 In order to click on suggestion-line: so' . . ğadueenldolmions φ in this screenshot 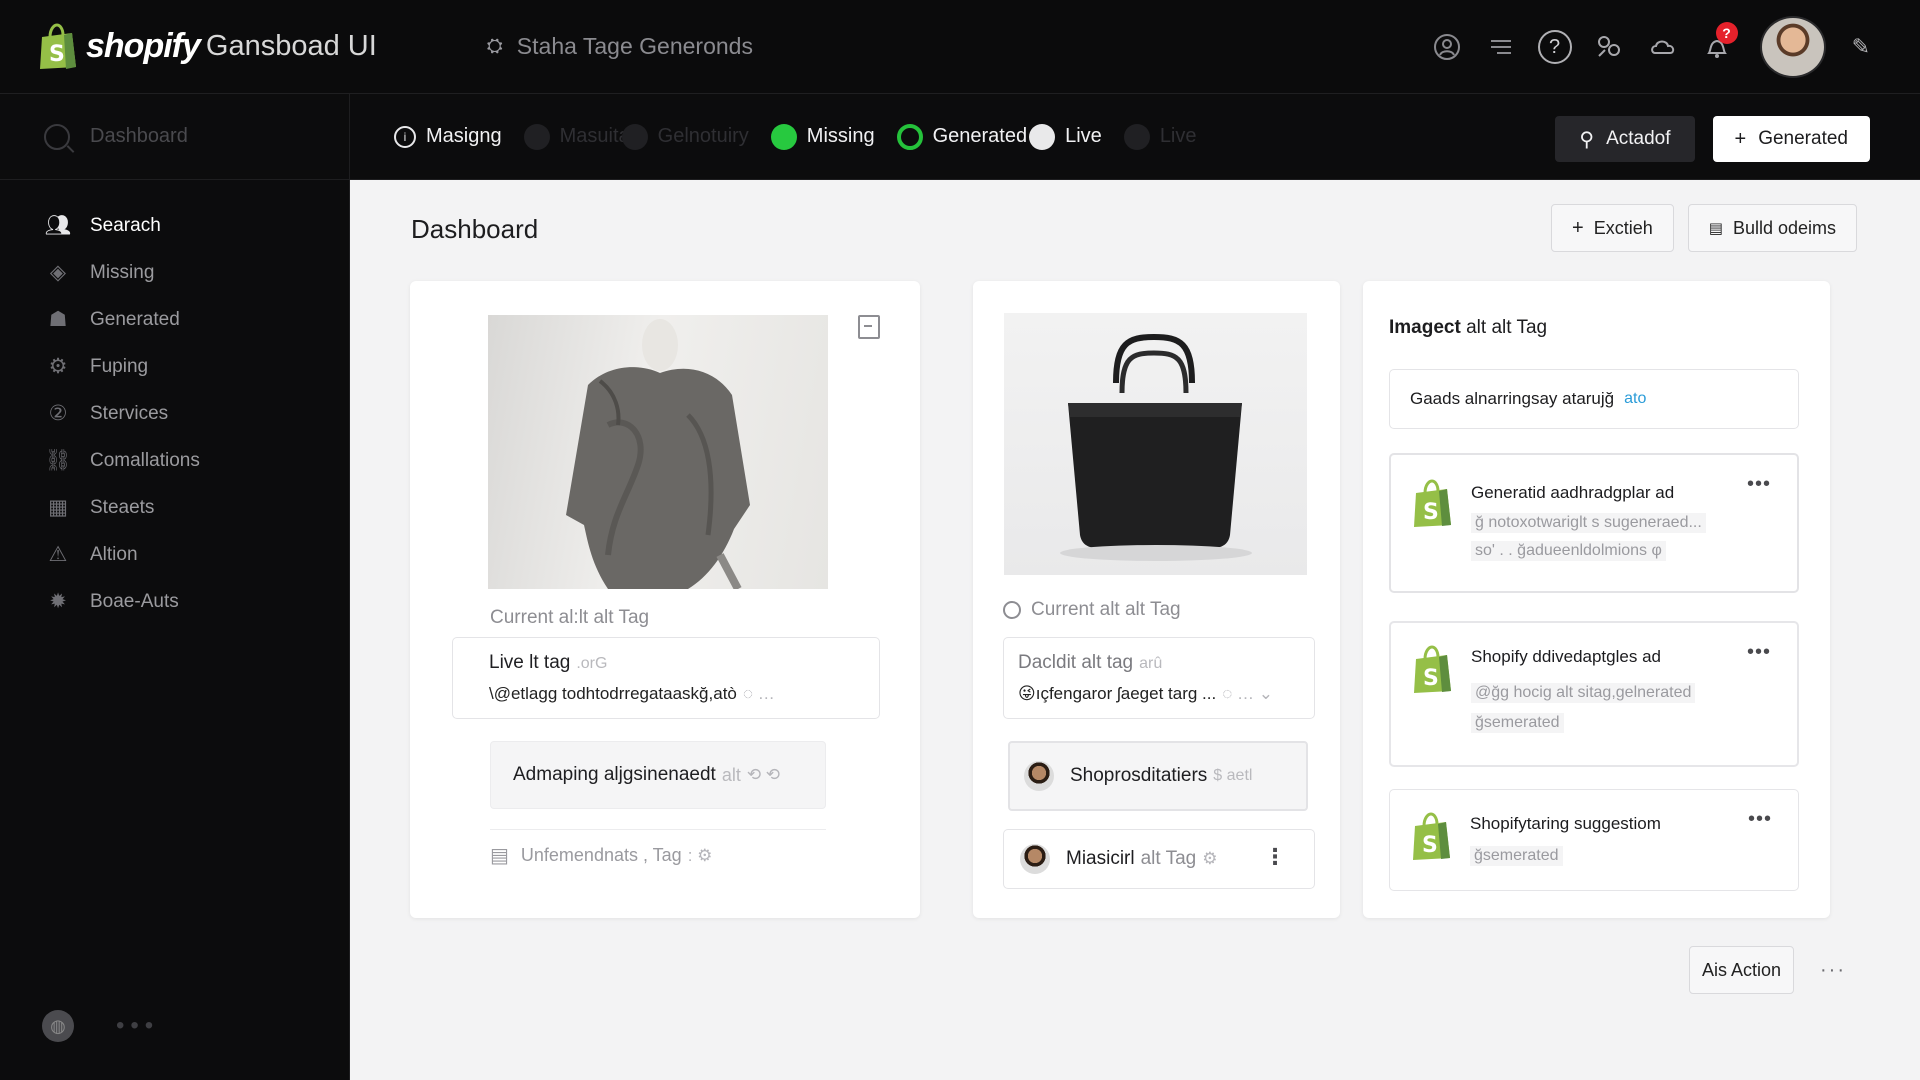, I will do `click(1568, 551)`.